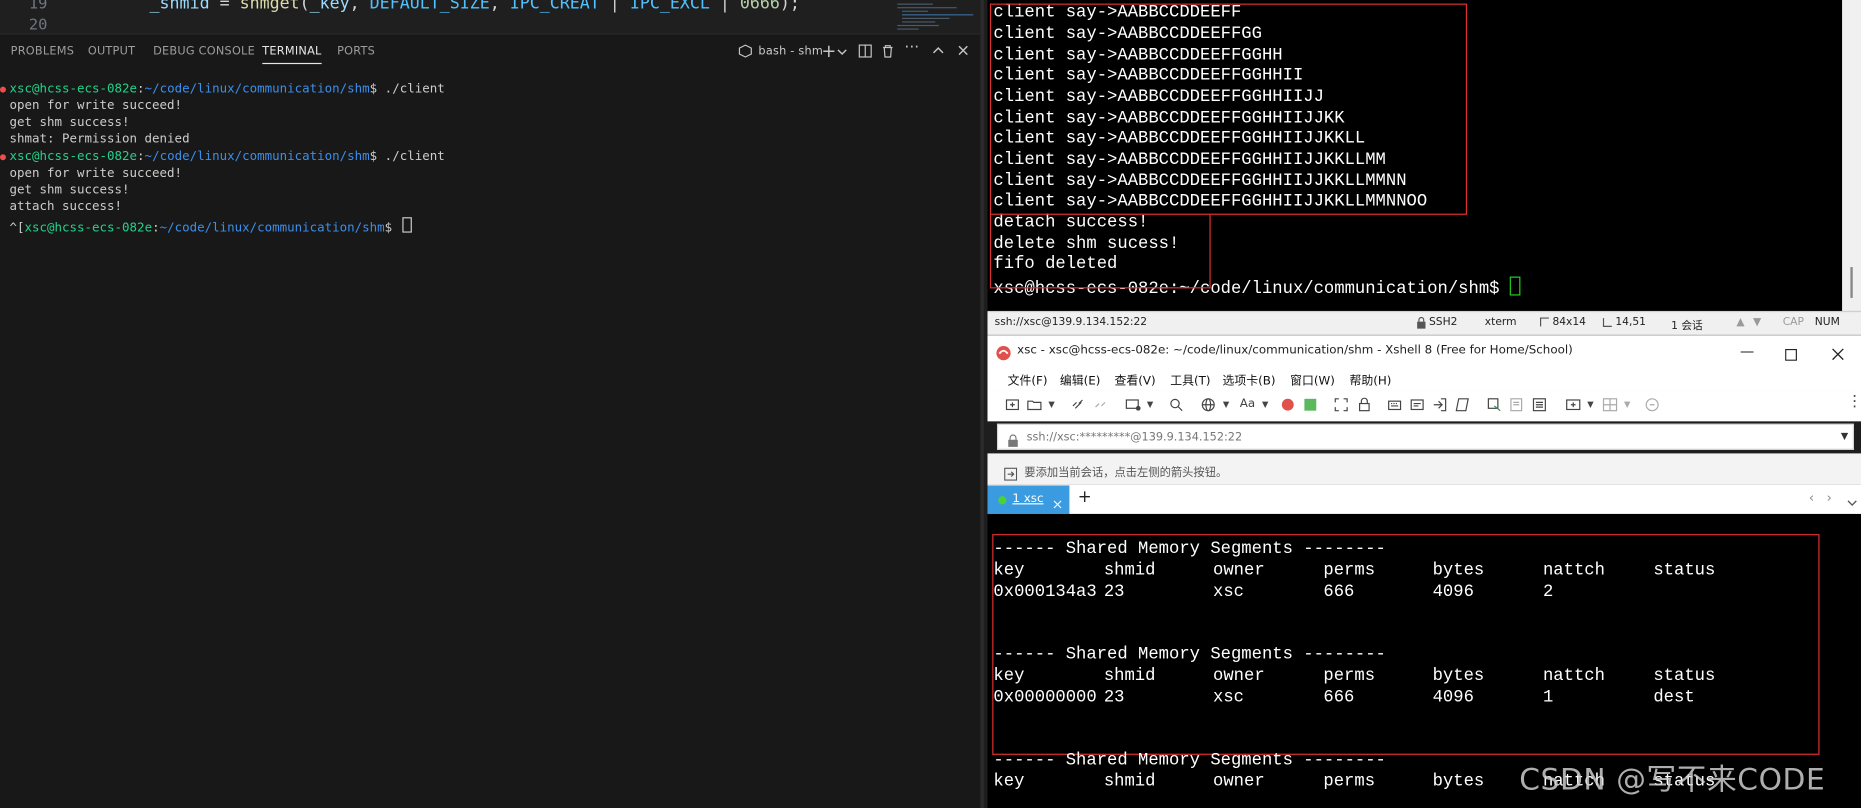 This screenshot has width=1861, height=808. What do you see at coordinates (1425, 438) in the screenshot?
I see `address-bar: ssh://xsc:*********@139.9.134.152:22 ▼` at bounding box center [1425, 438].